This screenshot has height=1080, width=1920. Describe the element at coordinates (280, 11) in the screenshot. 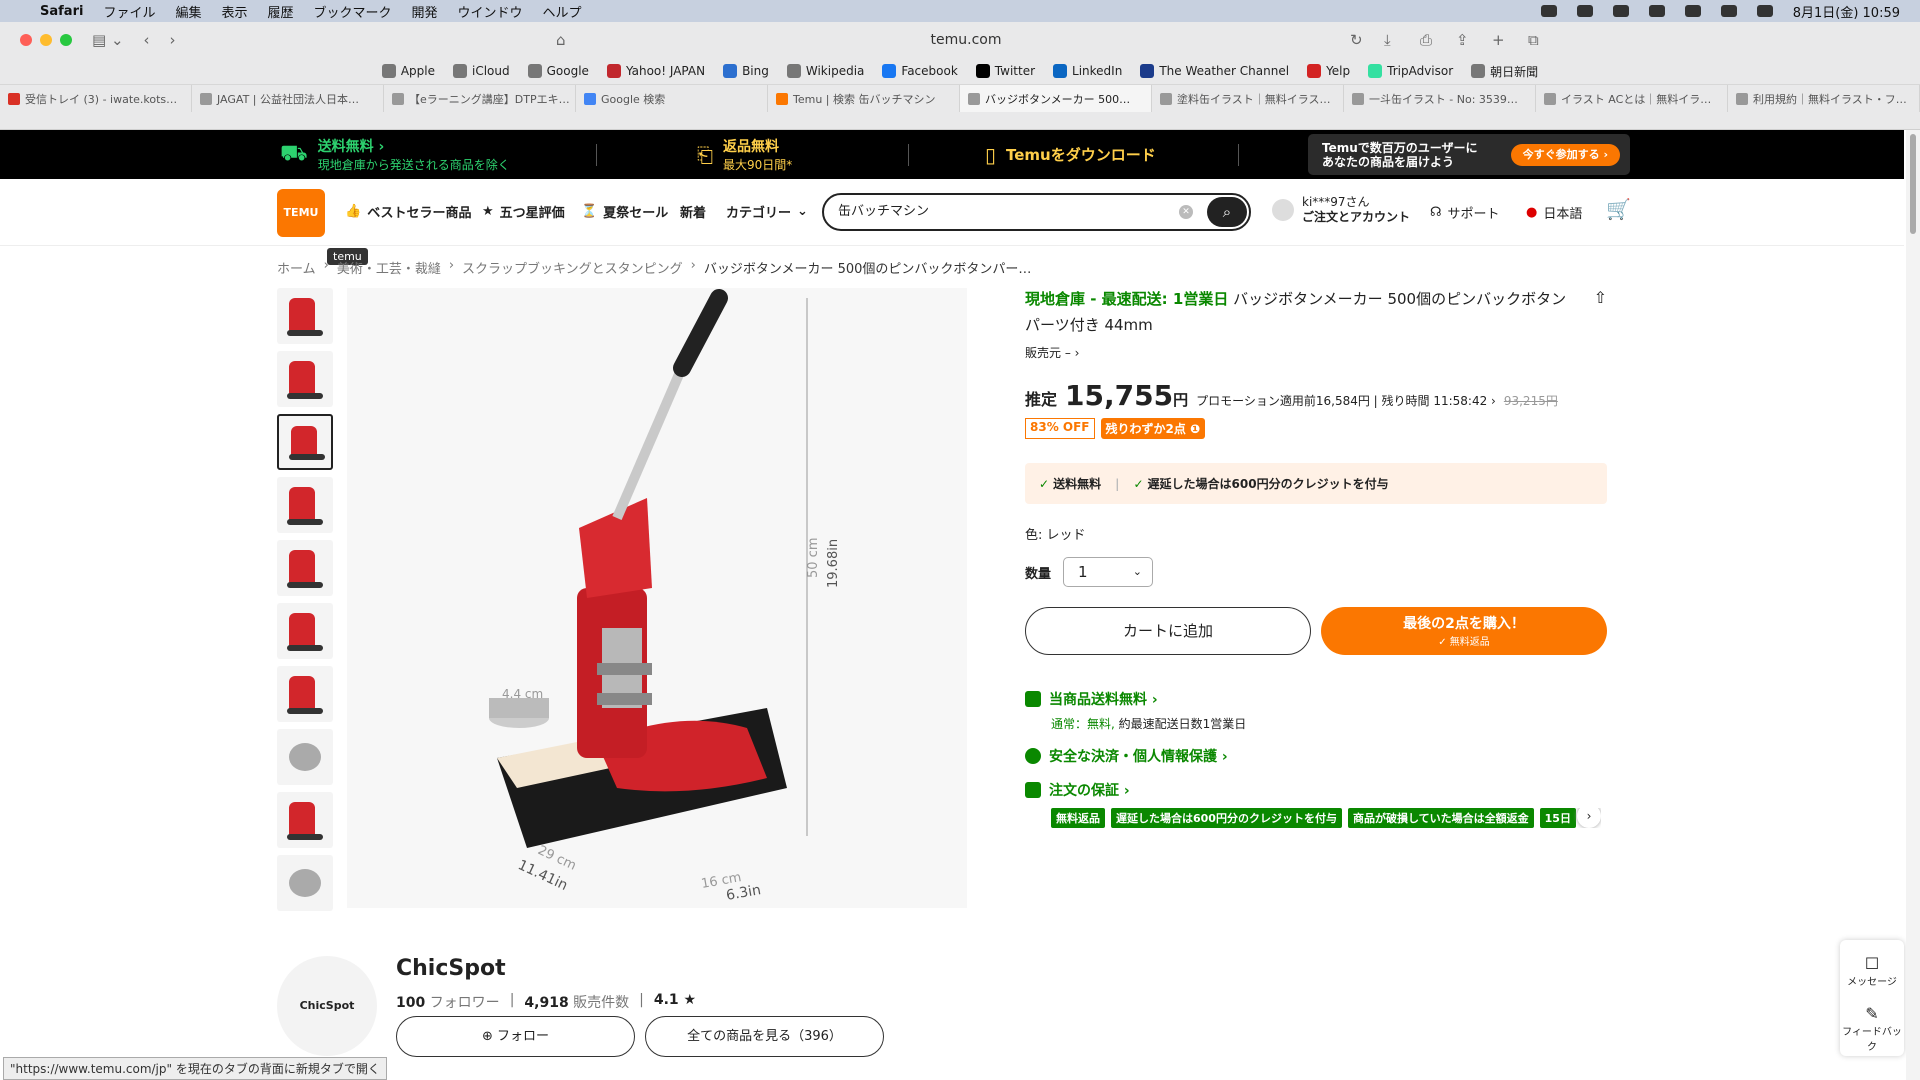

I see `menu-history: 履歴` at that location.